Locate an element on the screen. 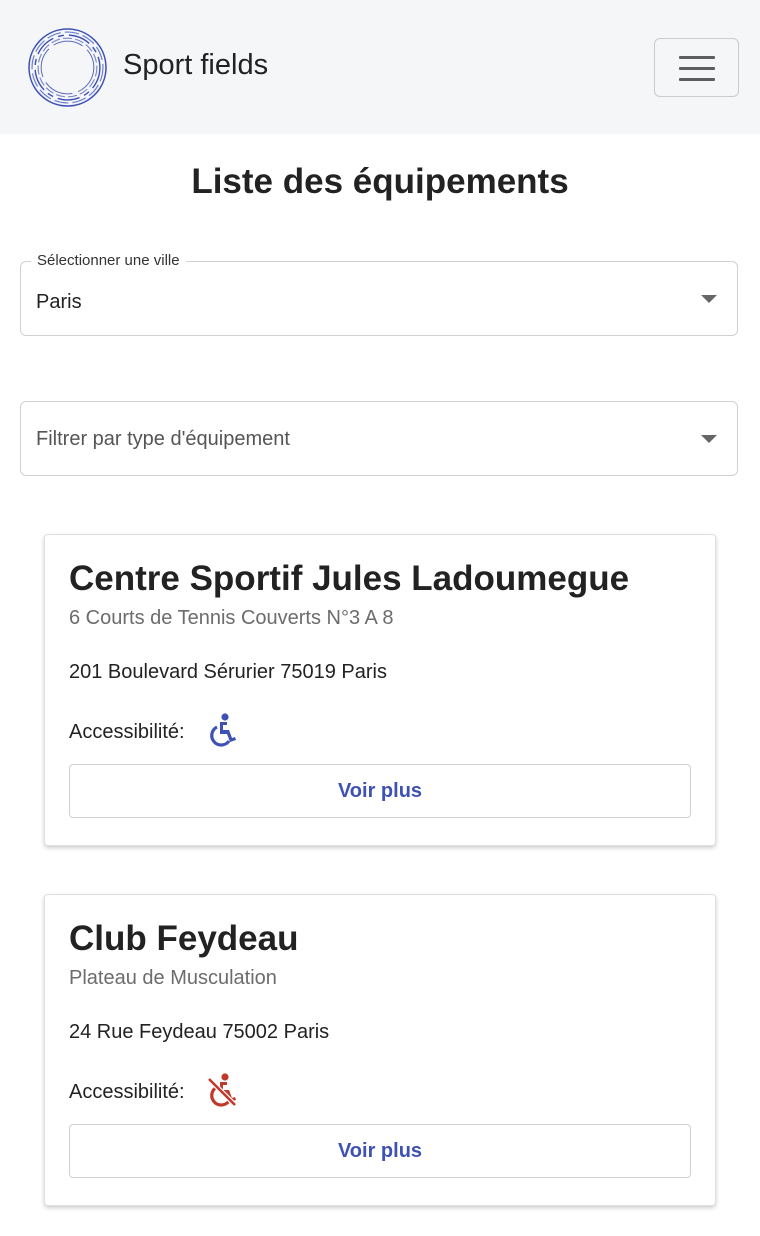 Image resolution: width=760 pixels, height=1236 pixels. equipment-name: Club Feydeau is located at coordinates (184, 938).